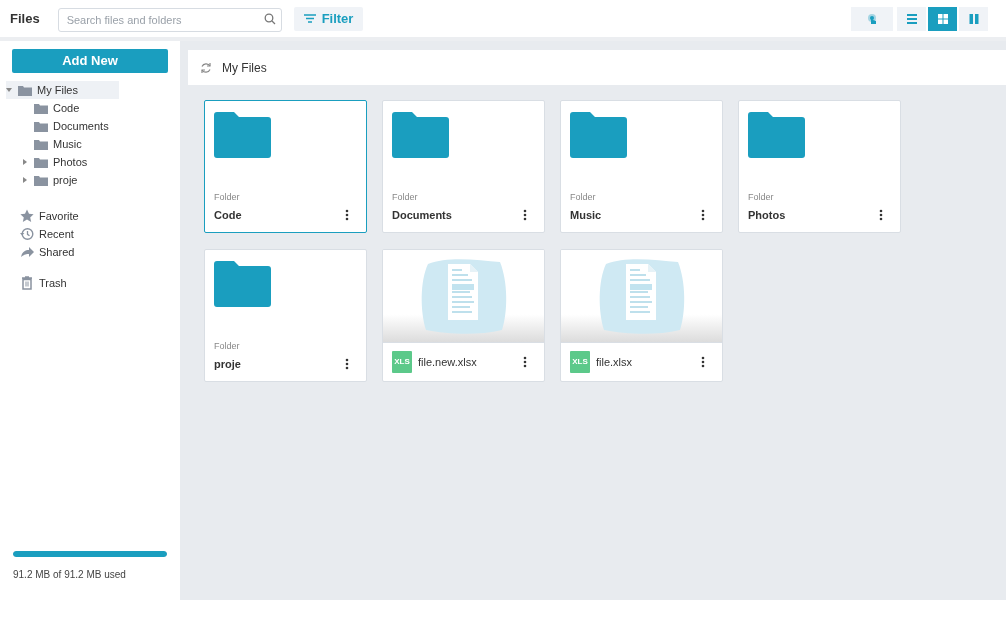  I want to click on star-icon, so click(27, 216).